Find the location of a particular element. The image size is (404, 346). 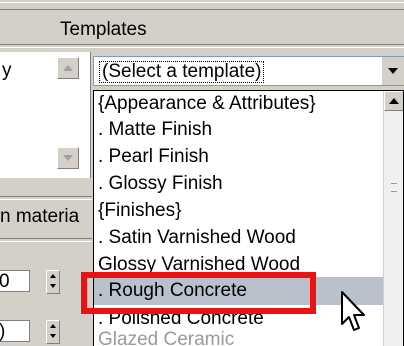

list-item: {Appearance & Attributes} is located at coordinates (207, 104).